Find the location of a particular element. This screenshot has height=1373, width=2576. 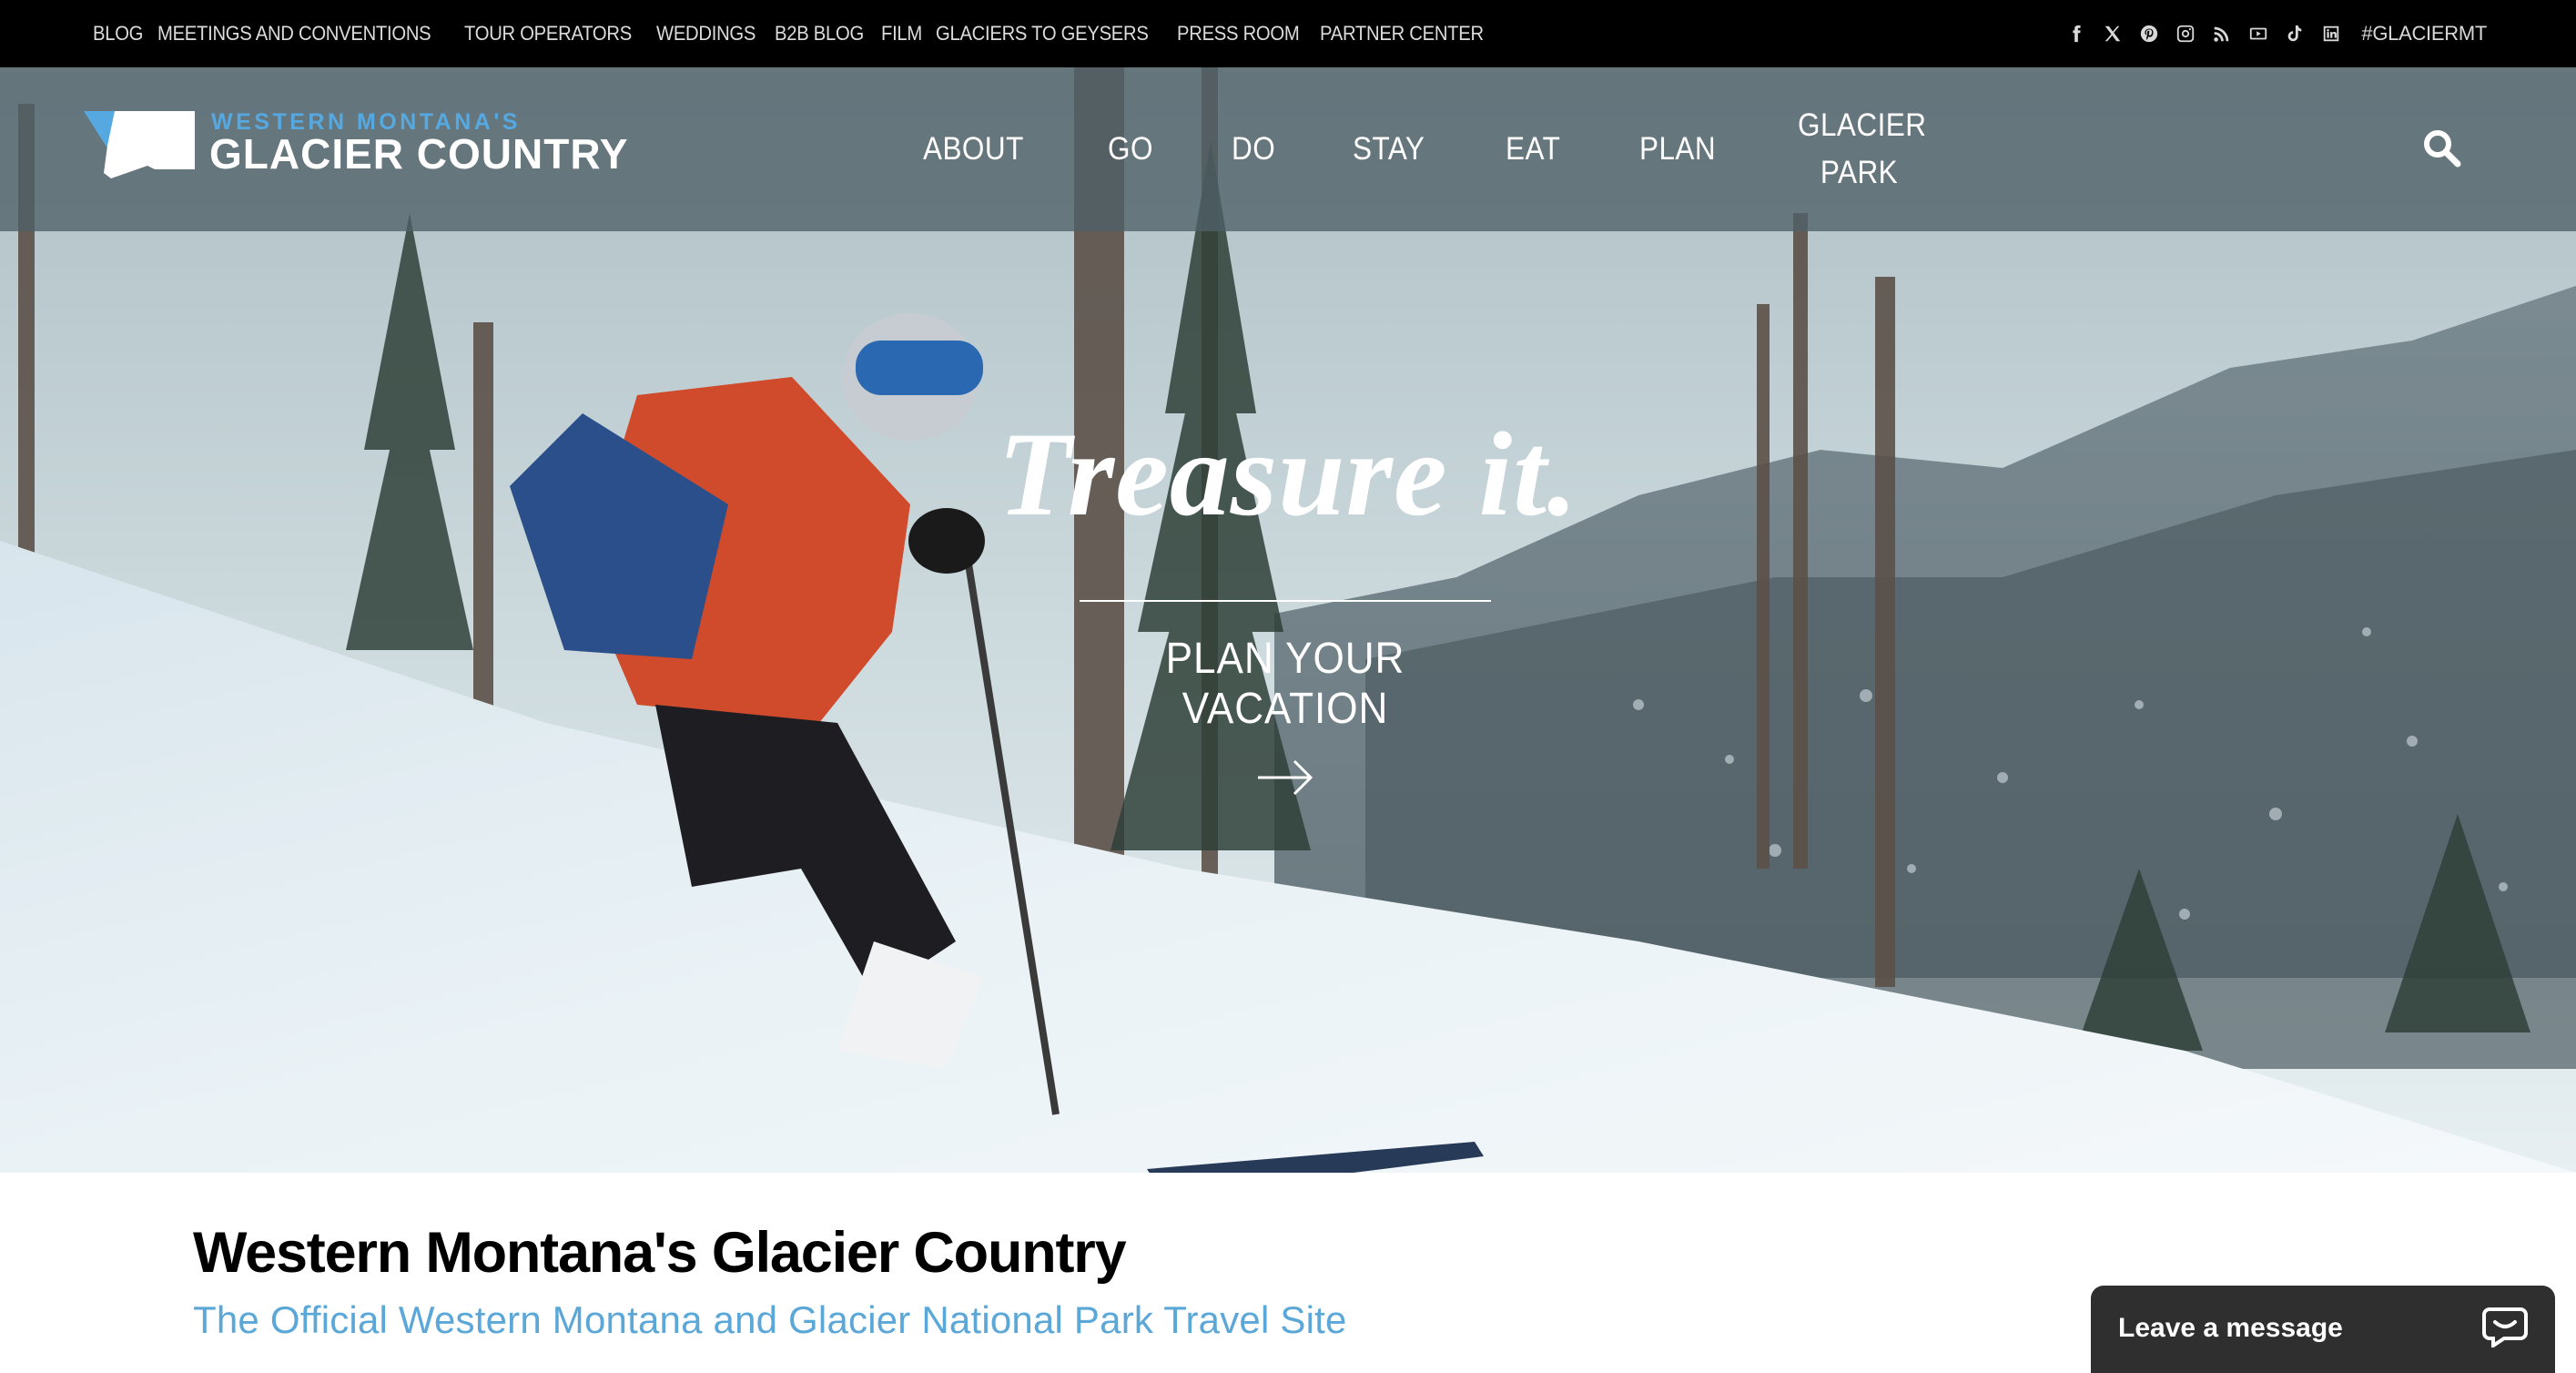

linkedin-icon is located at coordinates (2331, 34).